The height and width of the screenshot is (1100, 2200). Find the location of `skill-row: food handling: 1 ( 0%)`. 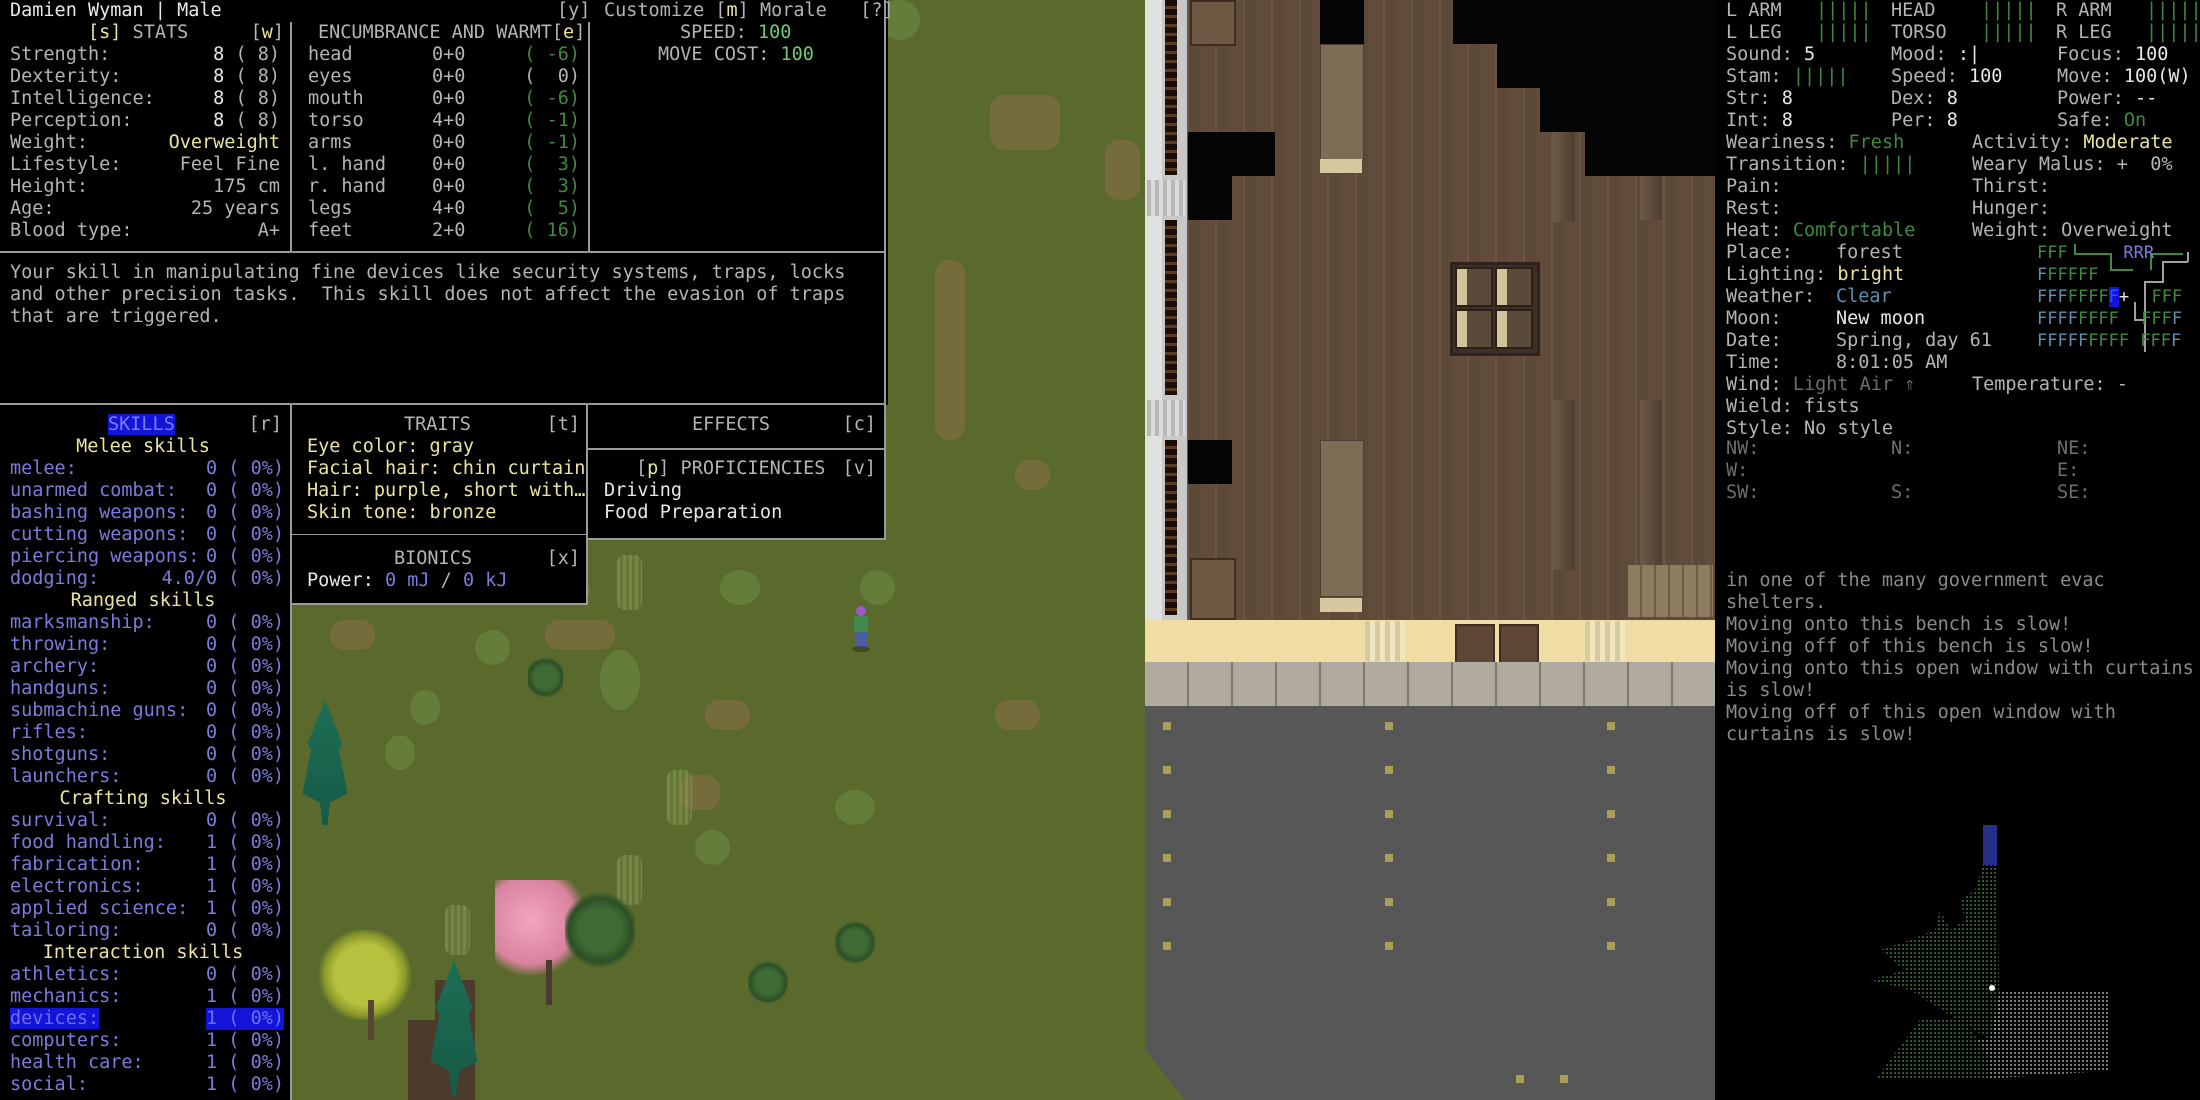

skill-row: food handling: 1 ( 0%) is located at coordinates (147, 843).